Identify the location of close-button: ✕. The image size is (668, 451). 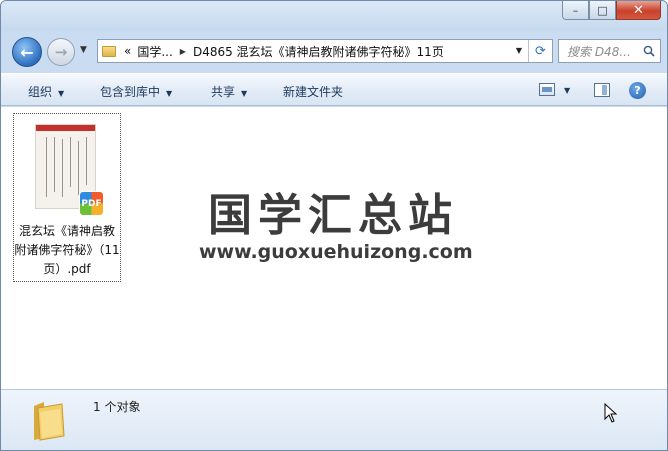
(638, 10).